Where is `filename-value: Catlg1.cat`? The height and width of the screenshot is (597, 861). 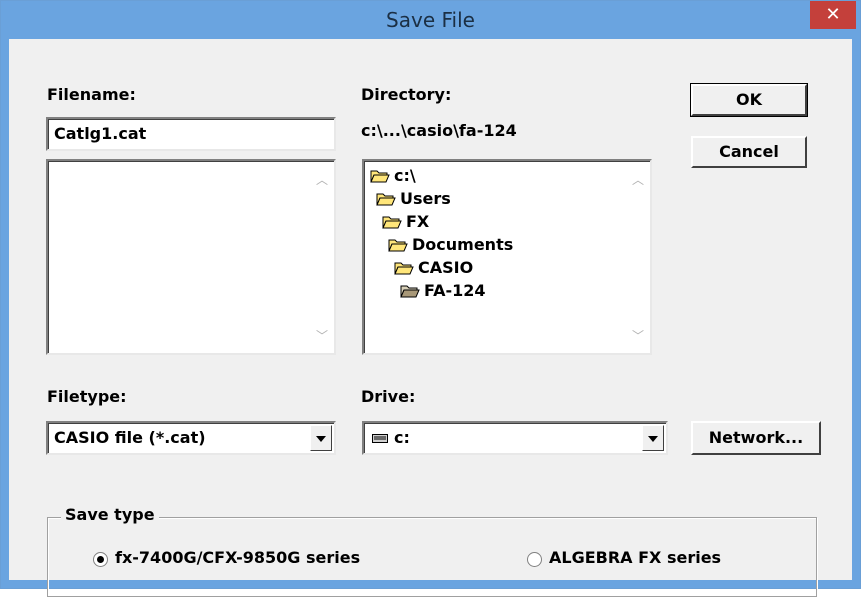 filename-value: Catlg1.cat is located at coordinates (100, 133).